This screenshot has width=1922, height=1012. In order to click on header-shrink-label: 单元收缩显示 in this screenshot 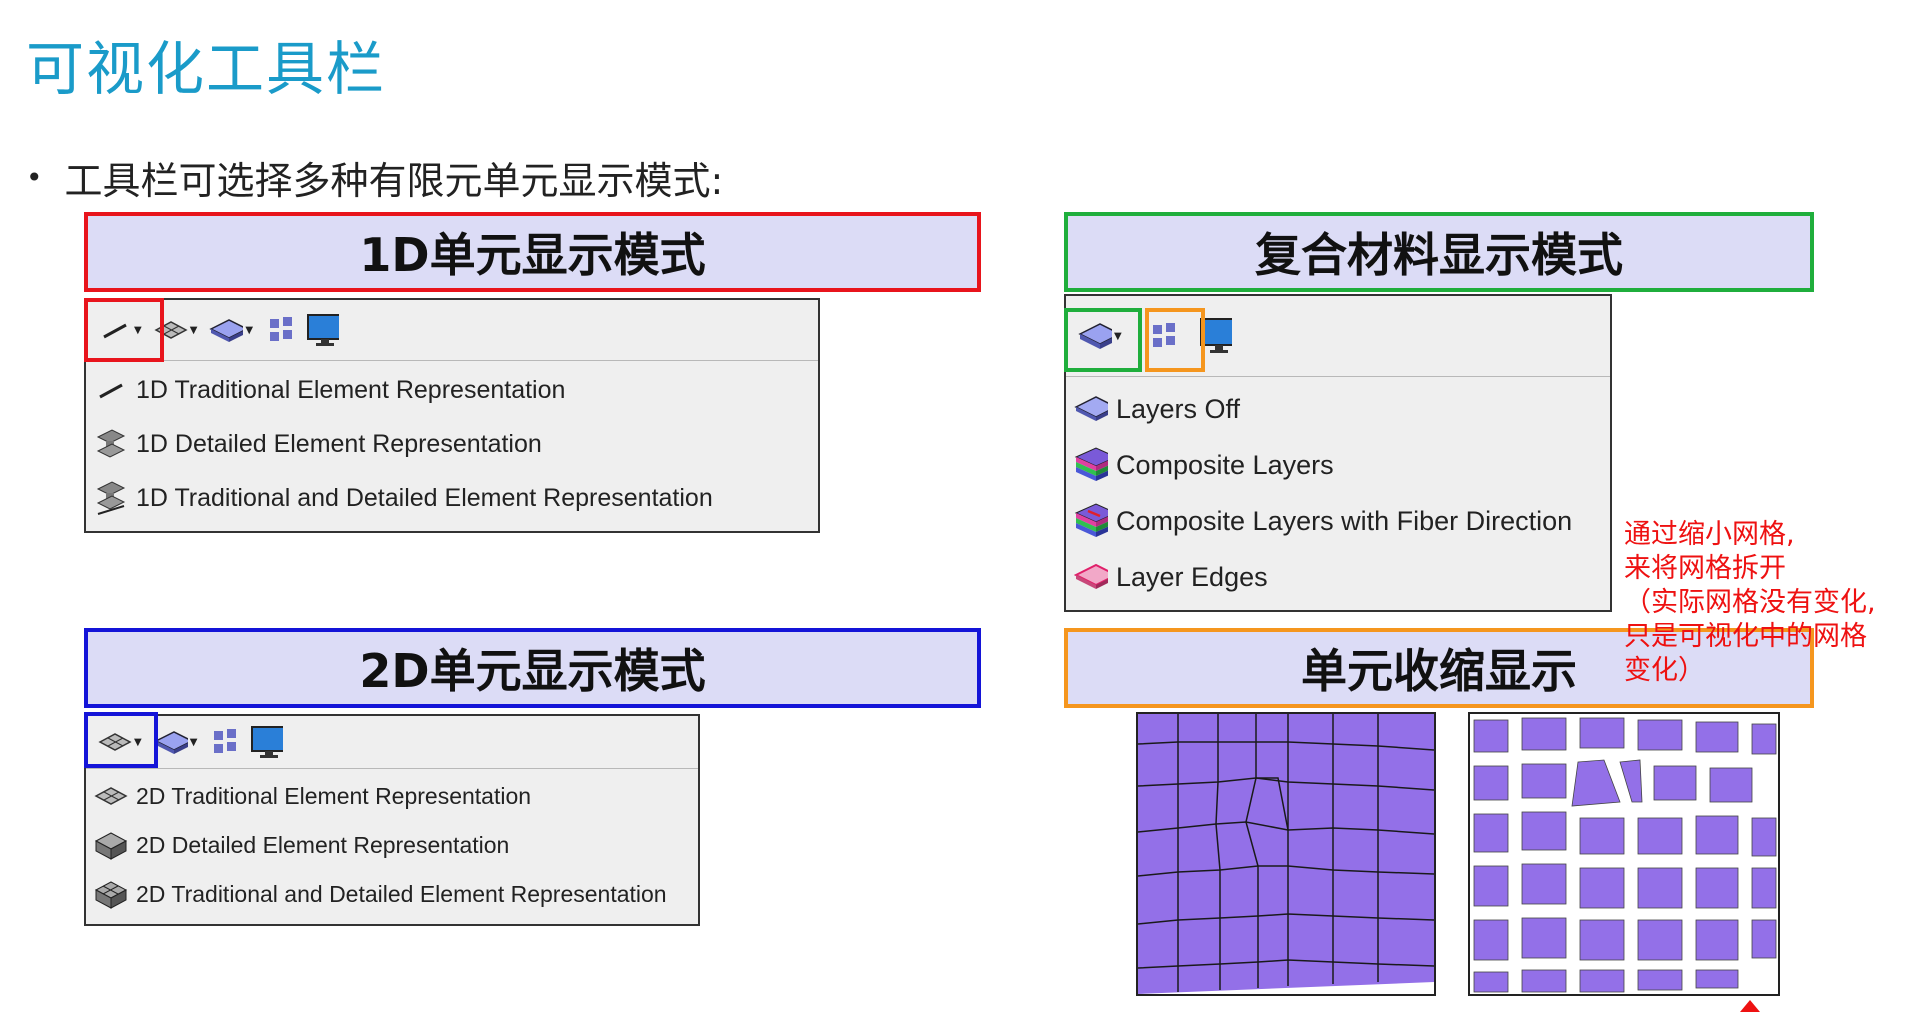, I will do `click(1439, 671)`.